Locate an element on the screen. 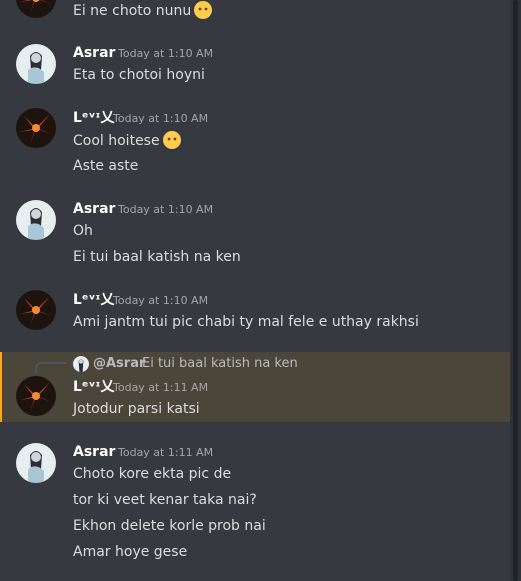 This screenshot has width=521, height=581. message-text: tor ki veet kenar taka nai? is located at coordinates (165, 500).